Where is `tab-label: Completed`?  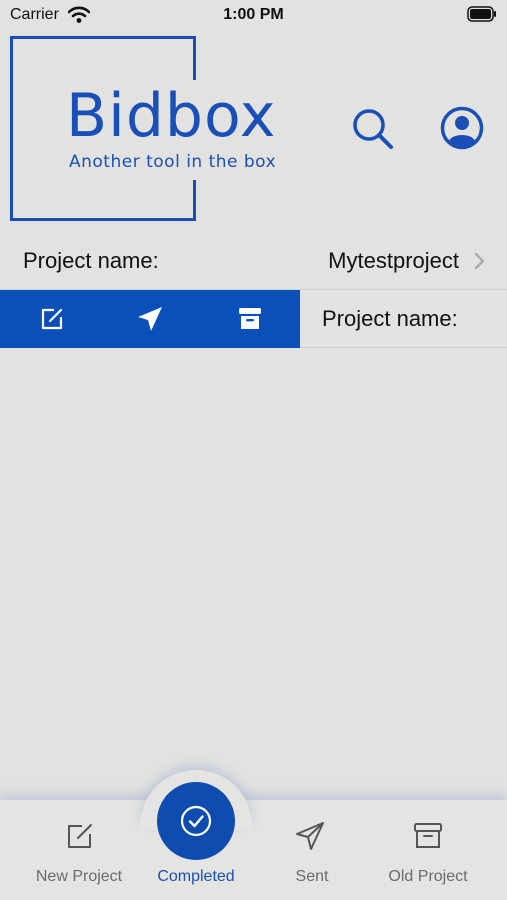
tab-label: Completed is located at coordinates (196, 876).